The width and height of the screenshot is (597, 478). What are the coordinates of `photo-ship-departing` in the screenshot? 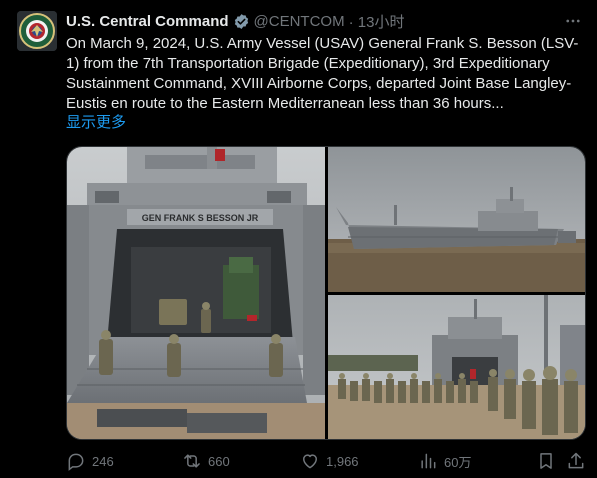 It's located at (456, 219).